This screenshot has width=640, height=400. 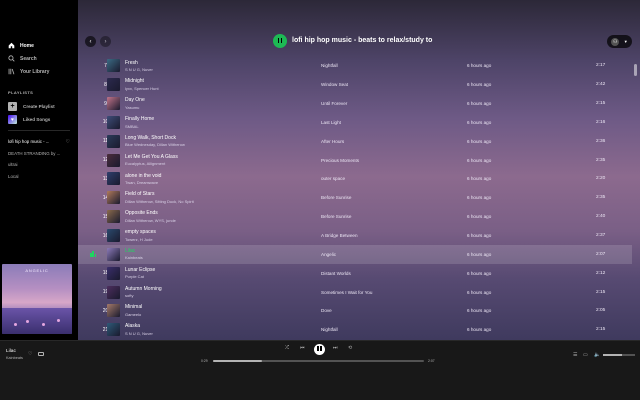 I want to click on back-button: ‹, so click(x=90, y=41).